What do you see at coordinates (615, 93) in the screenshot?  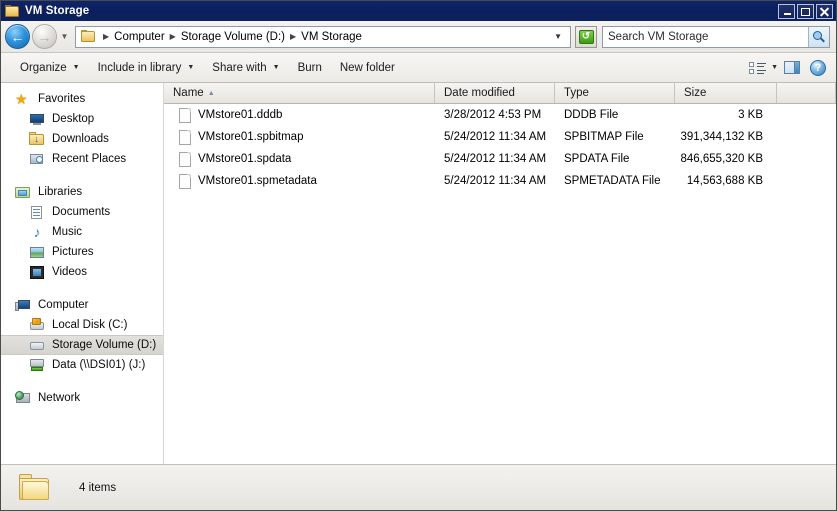 I see `column-header-type: Type` at bounding box center [615, 93].